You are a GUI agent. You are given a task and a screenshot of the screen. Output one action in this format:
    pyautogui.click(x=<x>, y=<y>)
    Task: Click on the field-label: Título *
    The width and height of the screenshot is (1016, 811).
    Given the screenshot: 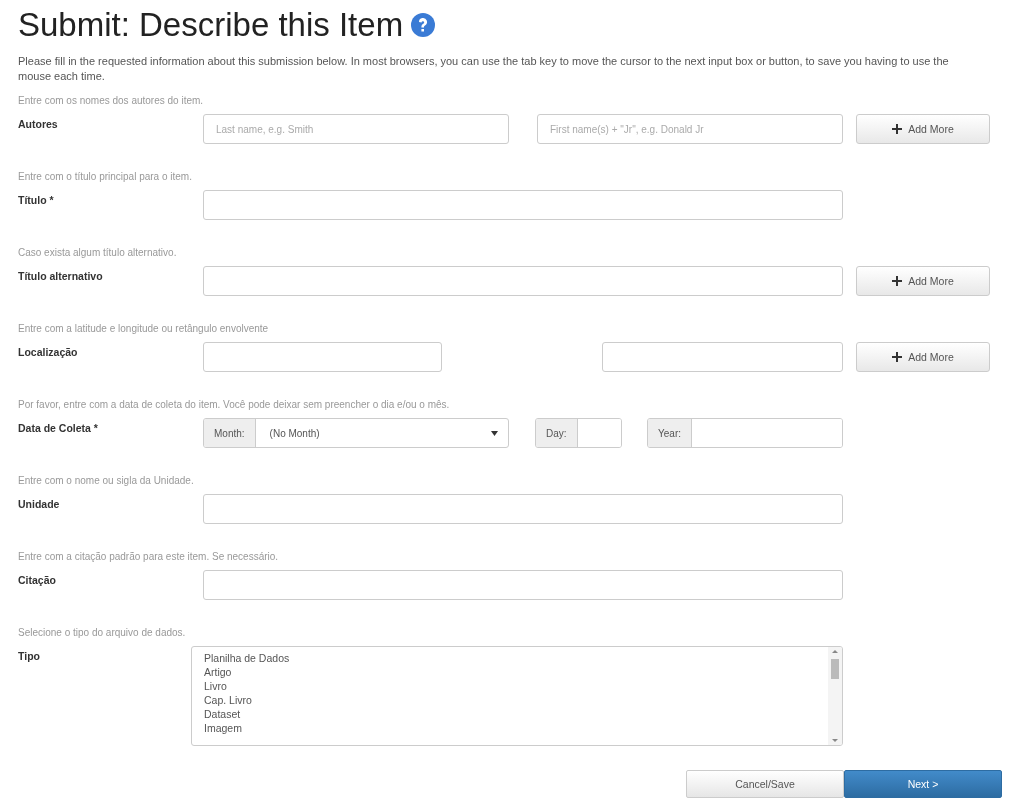 What is the action you would take?
    pyautogui.click(x=36, y=199)
    